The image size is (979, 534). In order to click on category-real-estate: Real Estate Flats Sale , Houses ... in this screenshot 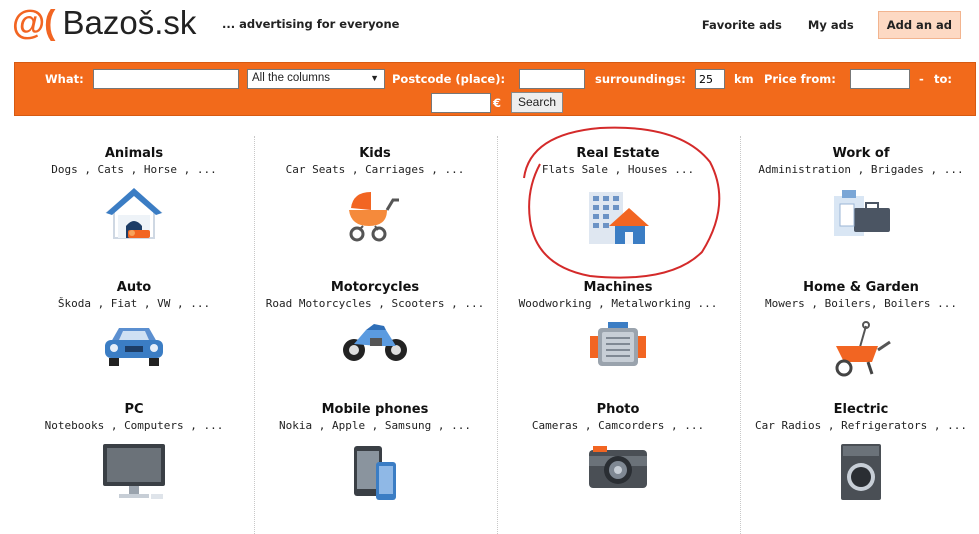, I will do `click(618, 196)`.